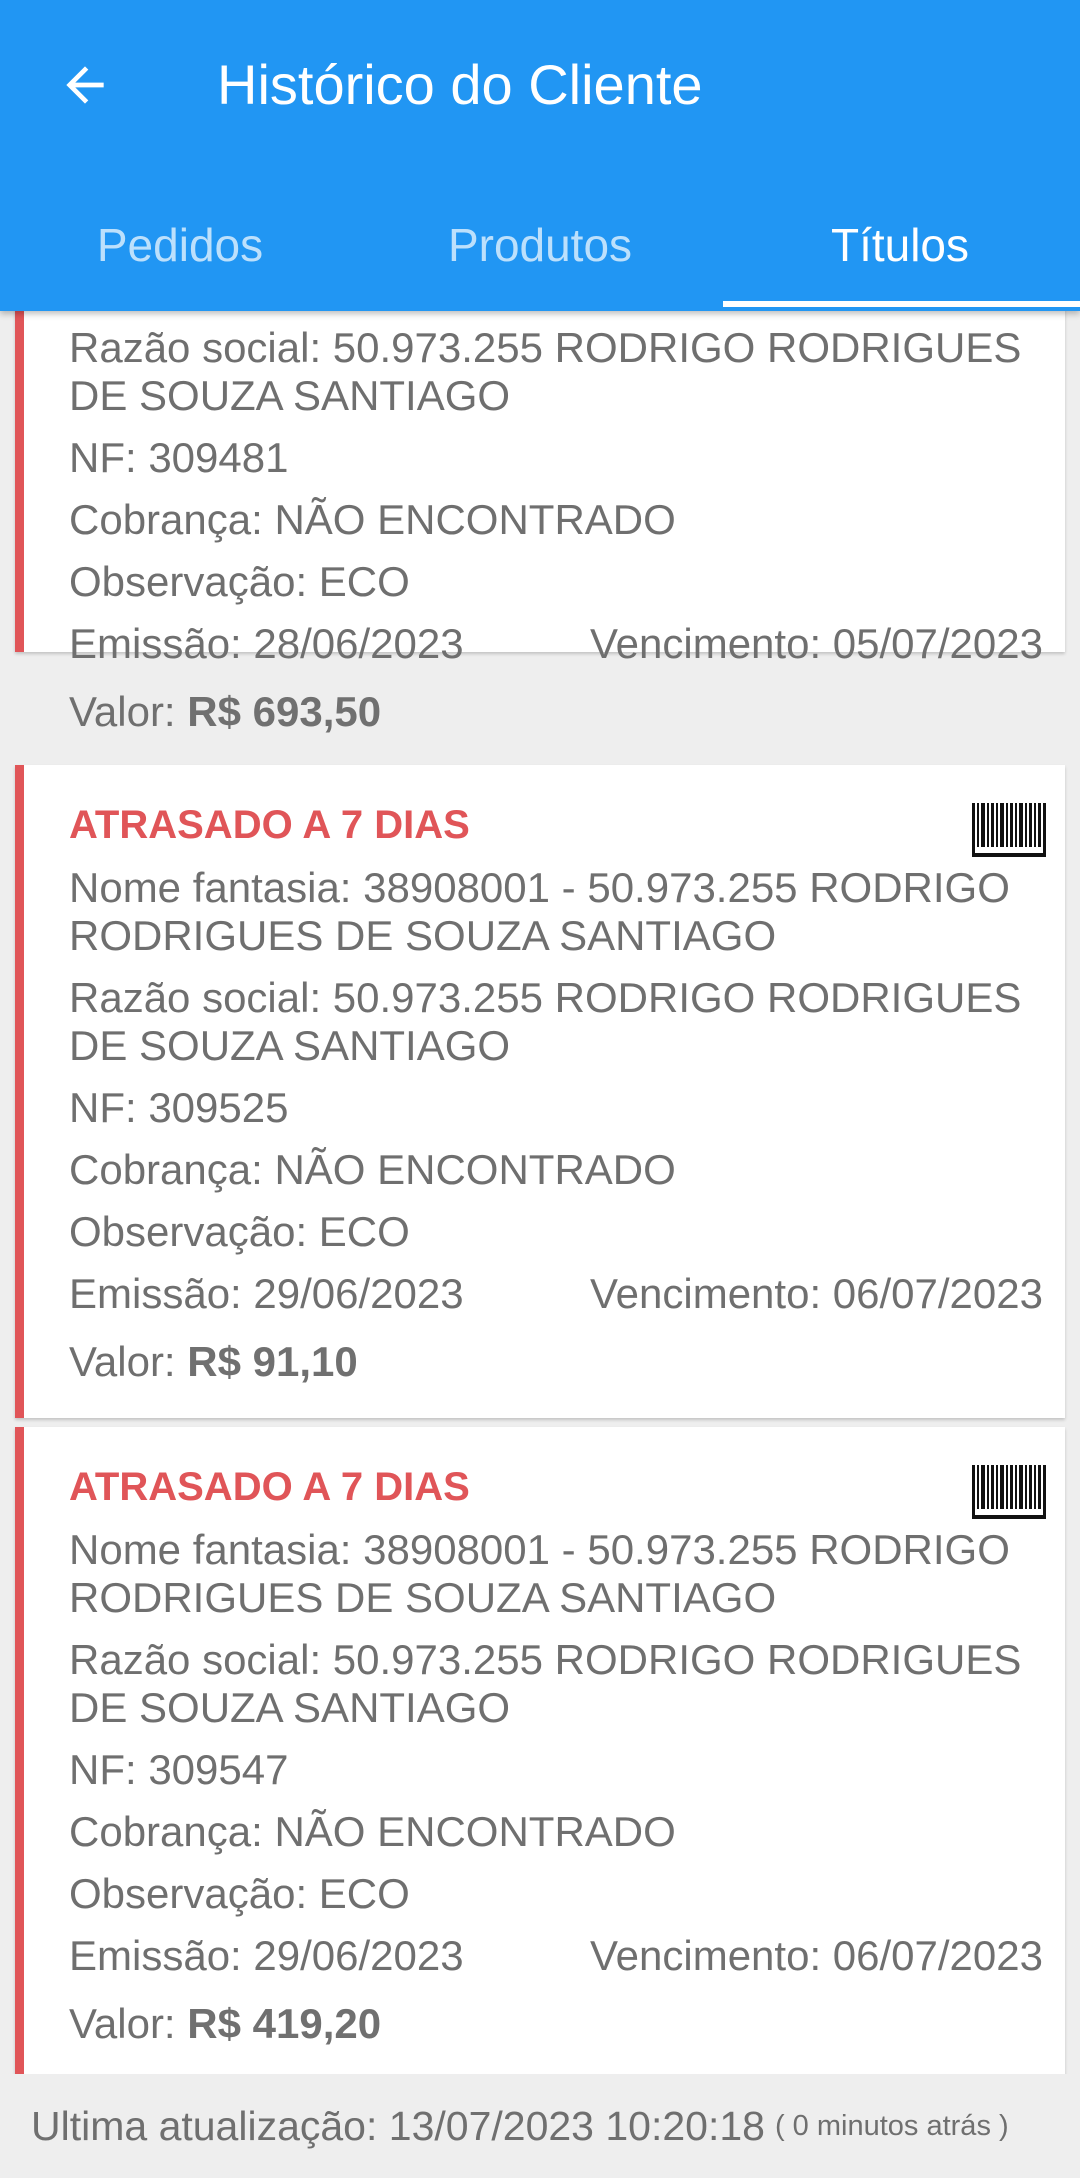 This screenshot has width=1080, height=2178. Describe the element at coordinates (901, 304) in the screenshot. I see `tab-indicator` at that location.